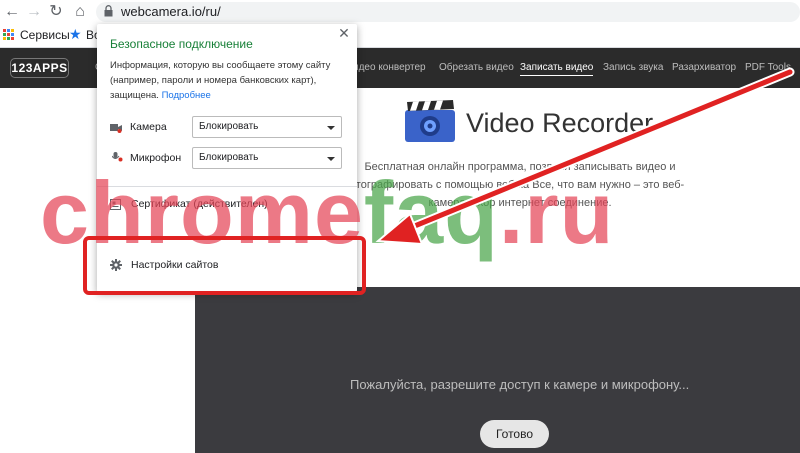 The image size is (800, 453). What do you see at coordinates (12, 12) in the screenshot?
I see `back-icon: ←` at bounding box center [12, 12].